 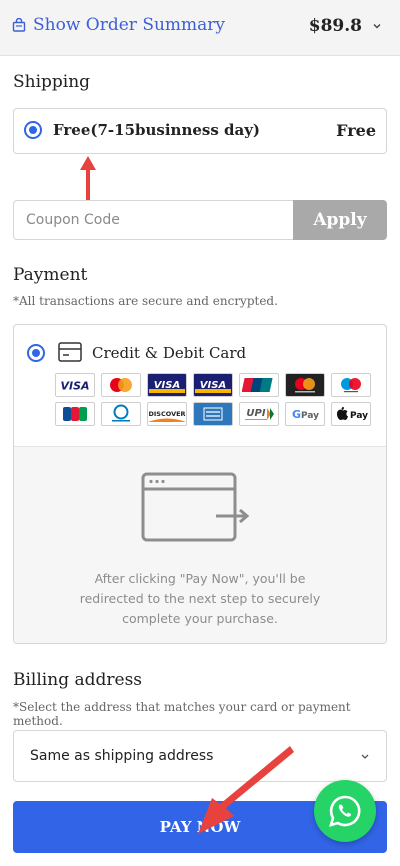 I want to click on maestro-logo, so click(x=351, y=385).